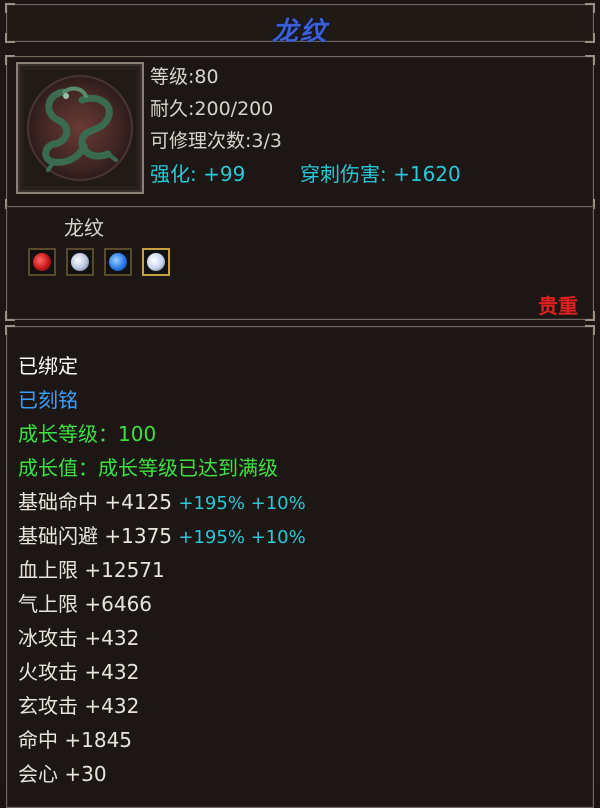  I want to click on title-bar: 龙纹, so click(300, 25).